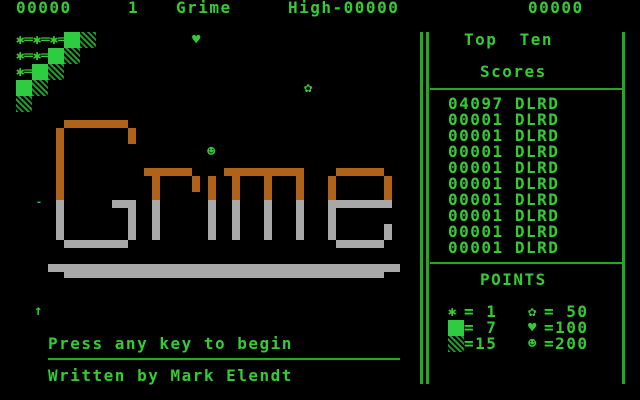 The height and width of the screenshot is (400, 640). What do you see at coordinates (526, 263) in the screenshot?
I see `panel-divider-middle` at bounding box center [526, 263].